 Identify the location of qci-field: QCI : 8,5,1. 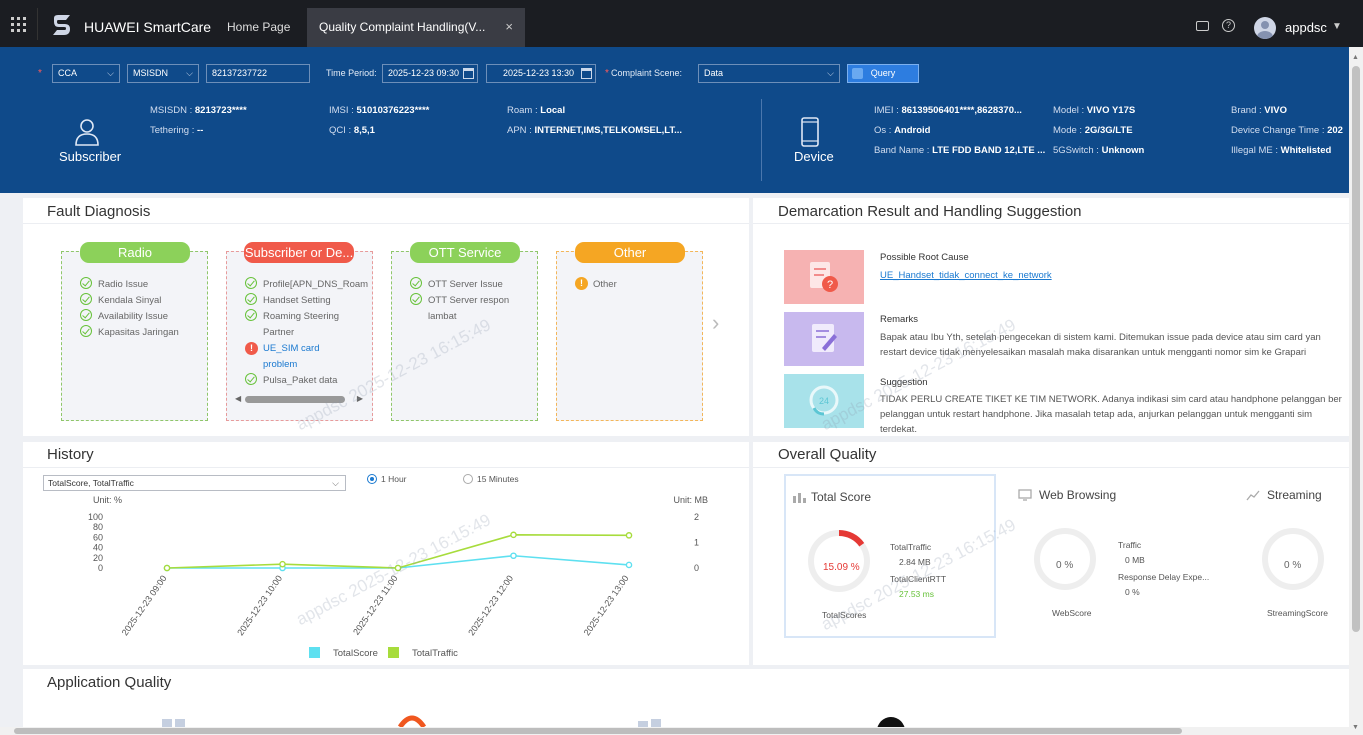
(352, 130).